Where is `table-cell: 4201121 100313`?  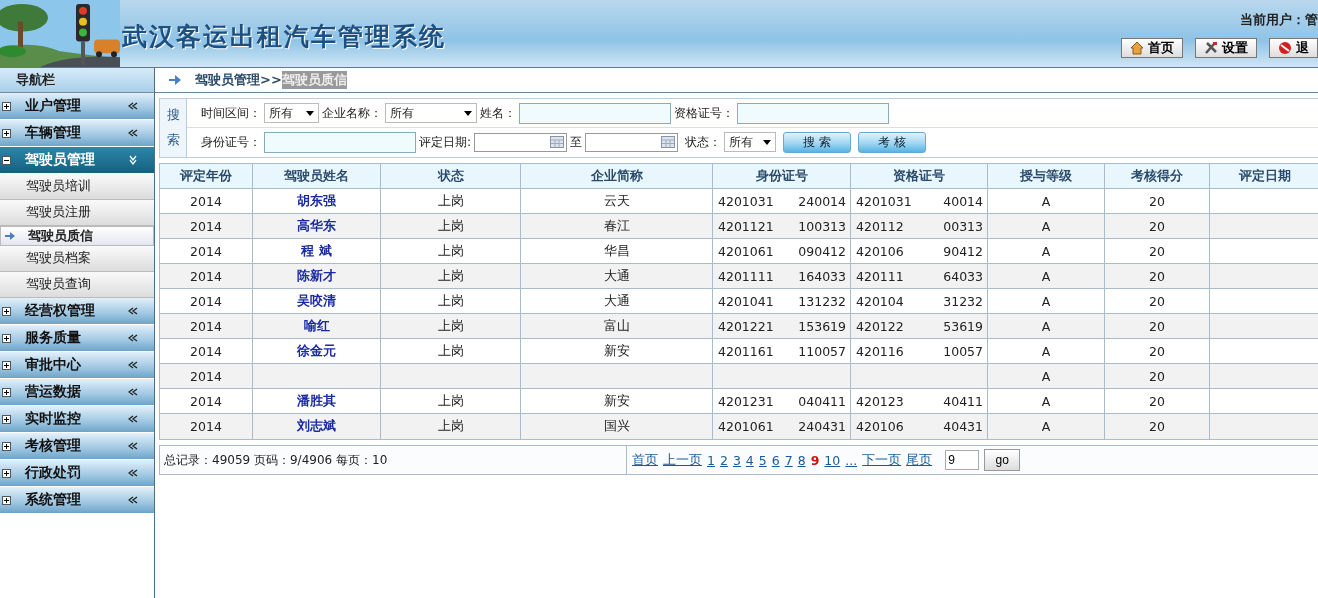
table-cell: 4201121 100313 is located at coordinates (782, 226).